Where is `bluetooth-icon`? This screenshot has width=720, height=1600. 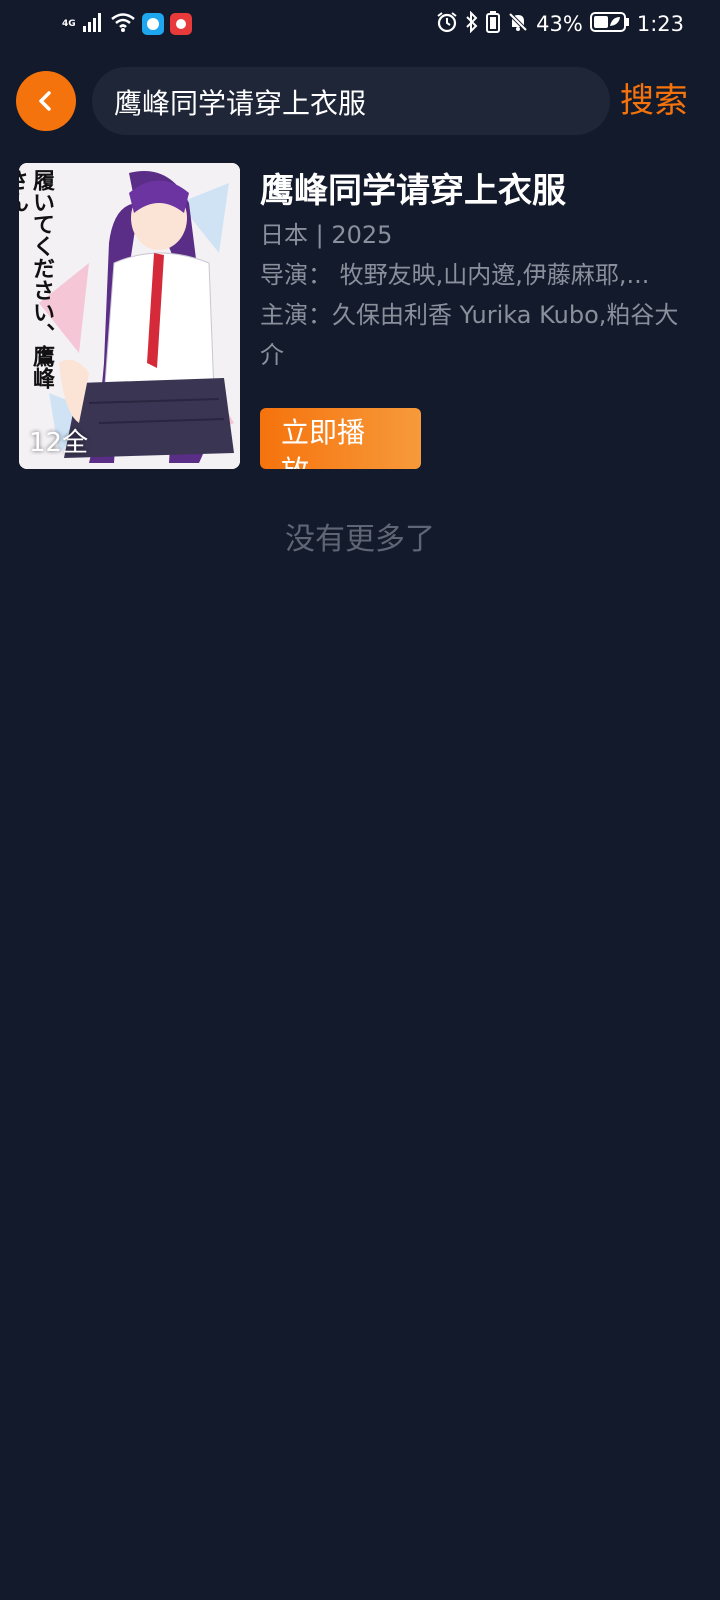
bluetooth-icon is located at coordinates (472, 24).